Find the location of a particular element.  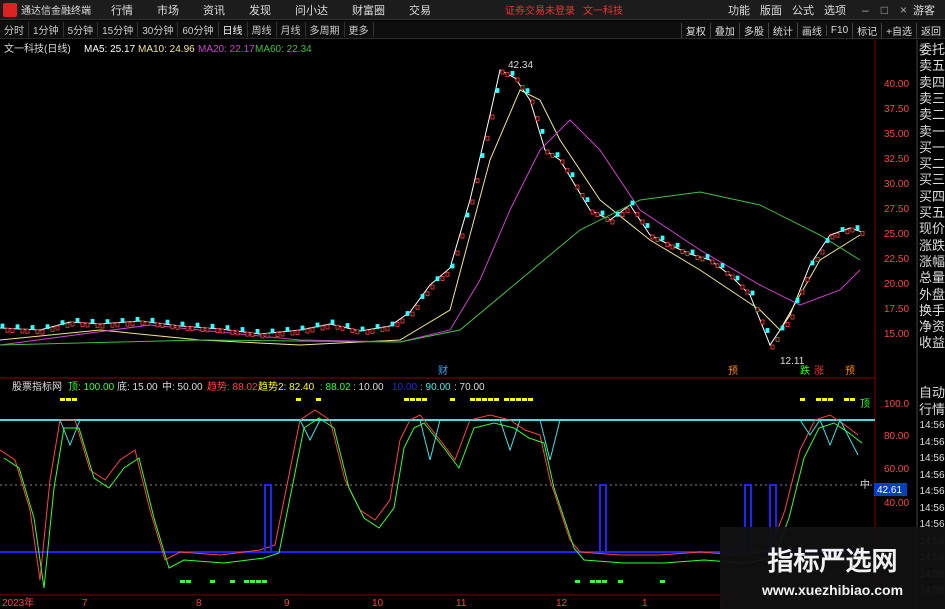

back-button: 返回 is located at coordinates (930, 30).